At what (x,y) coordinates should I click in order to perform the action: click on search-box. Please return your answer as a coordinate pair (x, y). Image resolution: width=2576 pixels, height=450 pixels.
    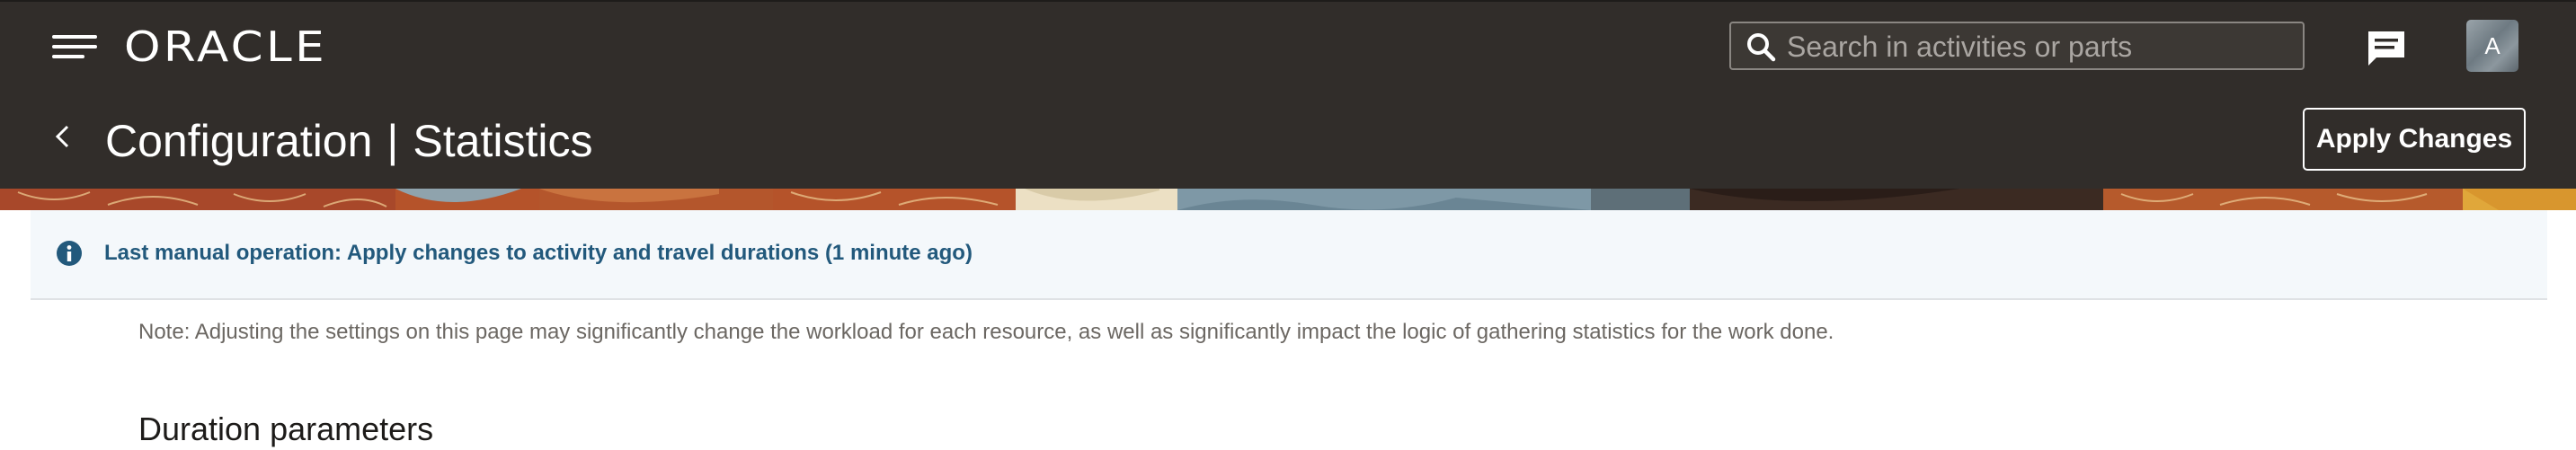
    Looking at the image, I should click on (2017, 46).